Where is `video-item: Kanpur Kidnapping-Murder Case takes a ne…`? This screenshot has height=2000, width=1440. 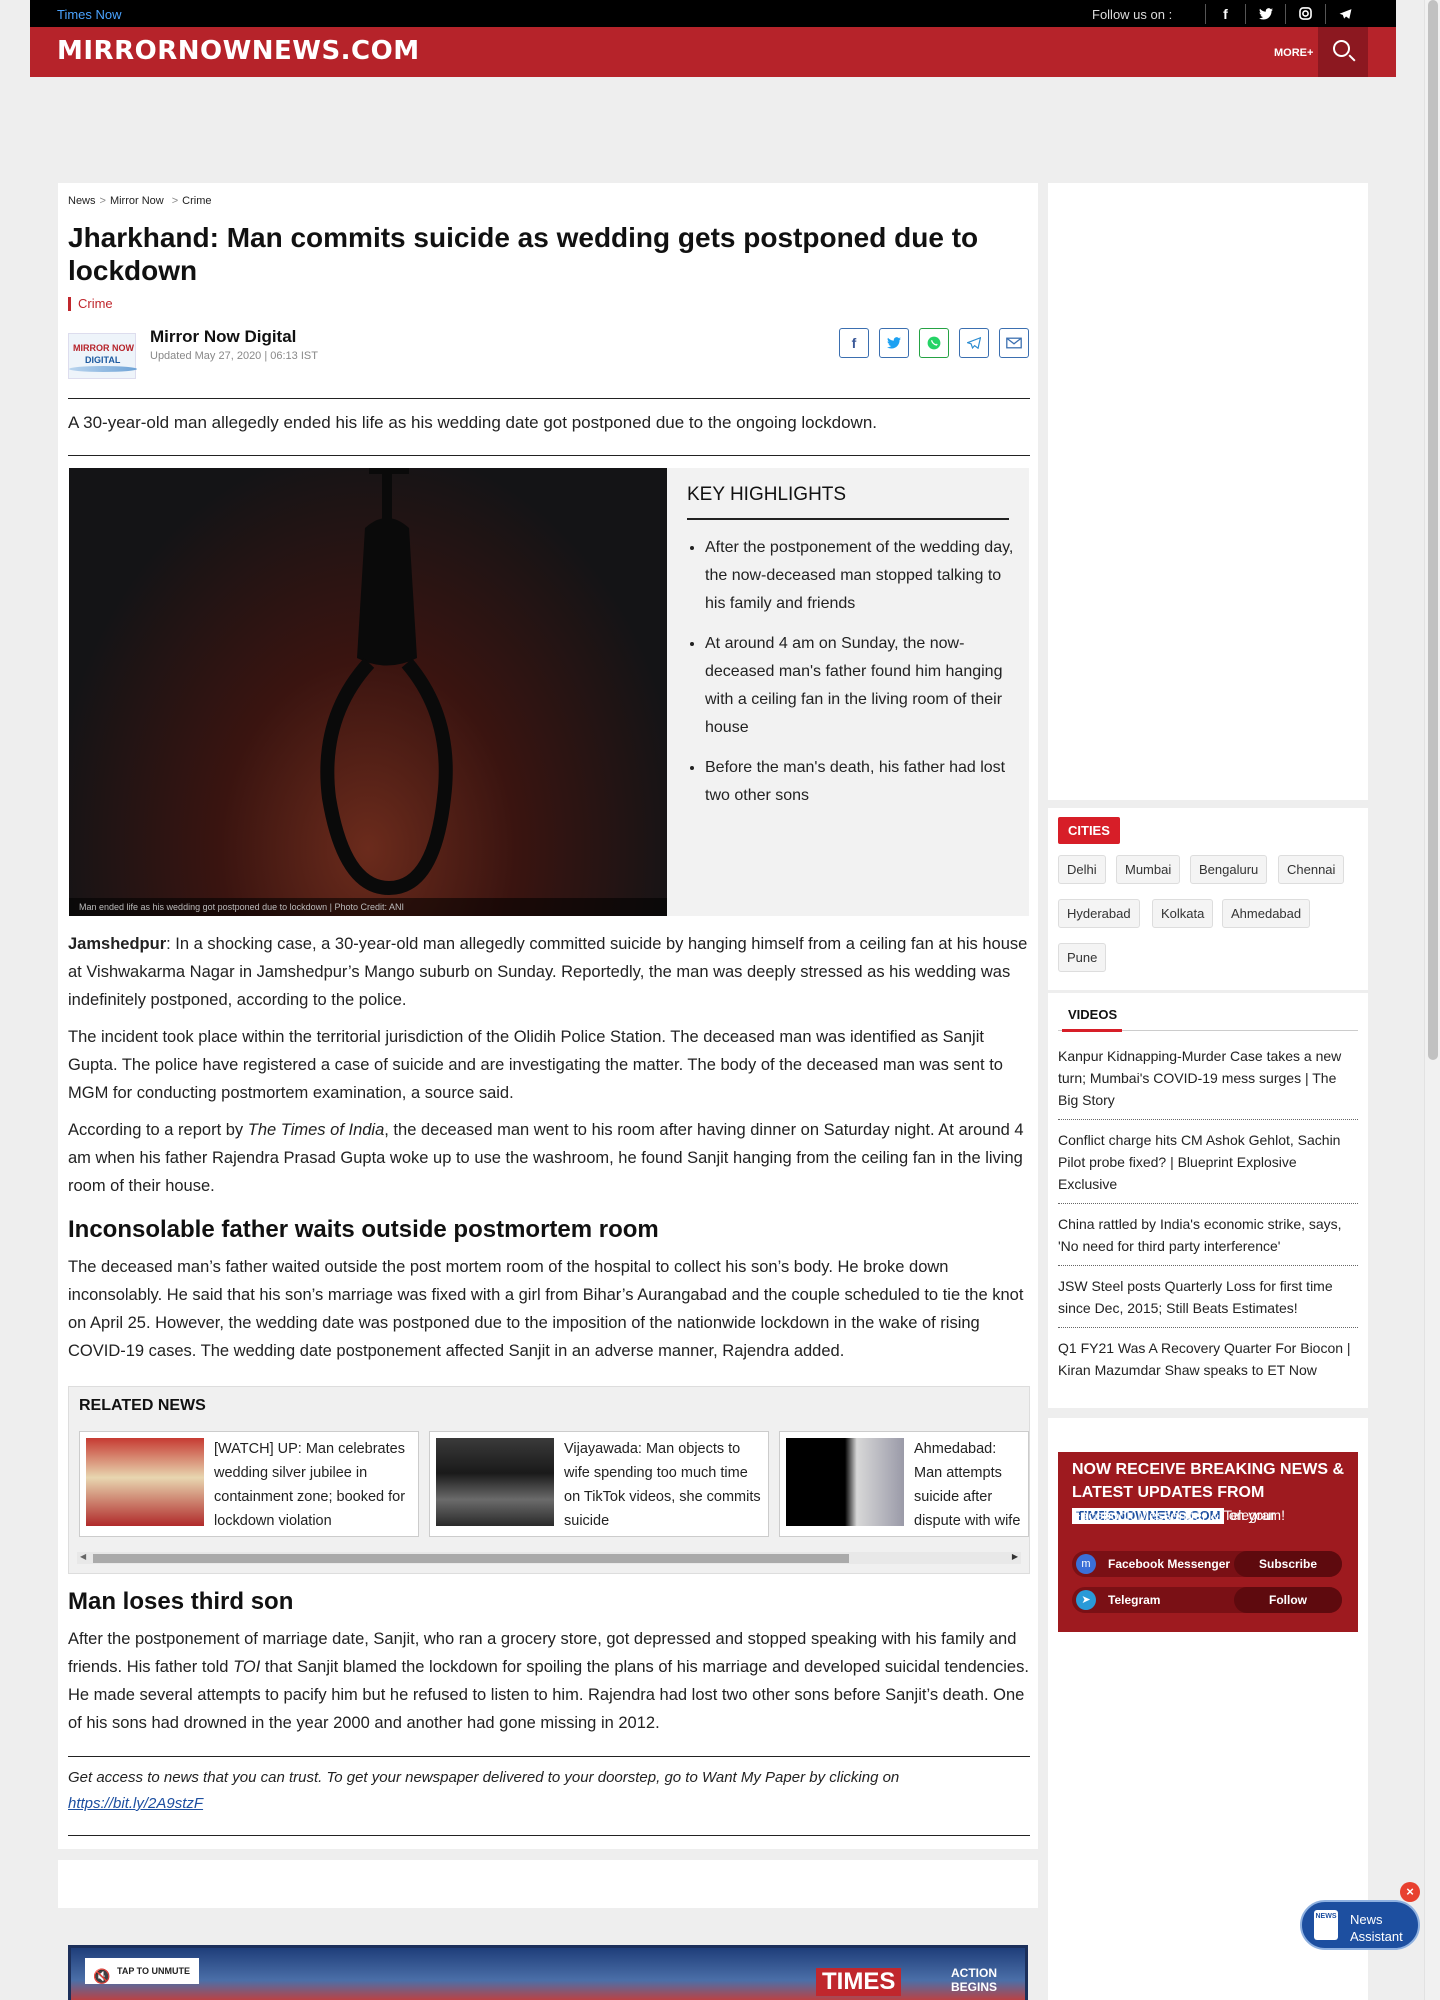
video-item: Kanpur Kidnapping-Murder Case takes a ne… is located at coordinates (1208, 1082).